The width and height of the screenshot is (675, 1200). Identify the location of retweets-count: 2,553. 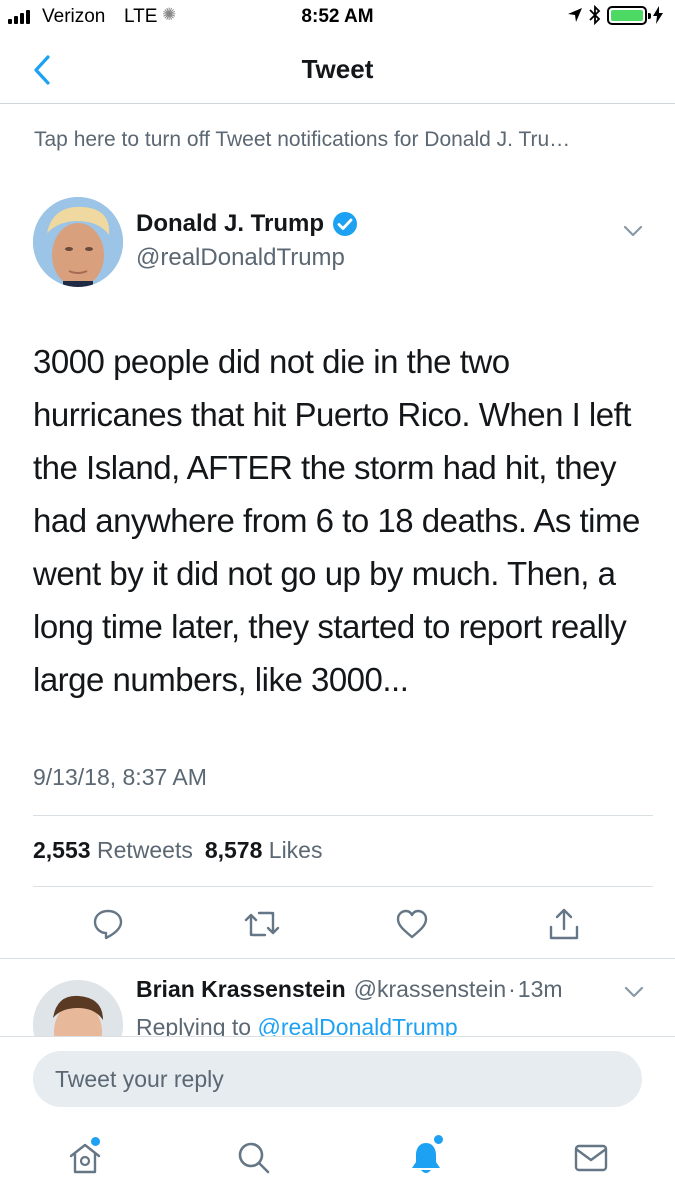
(62, 850).